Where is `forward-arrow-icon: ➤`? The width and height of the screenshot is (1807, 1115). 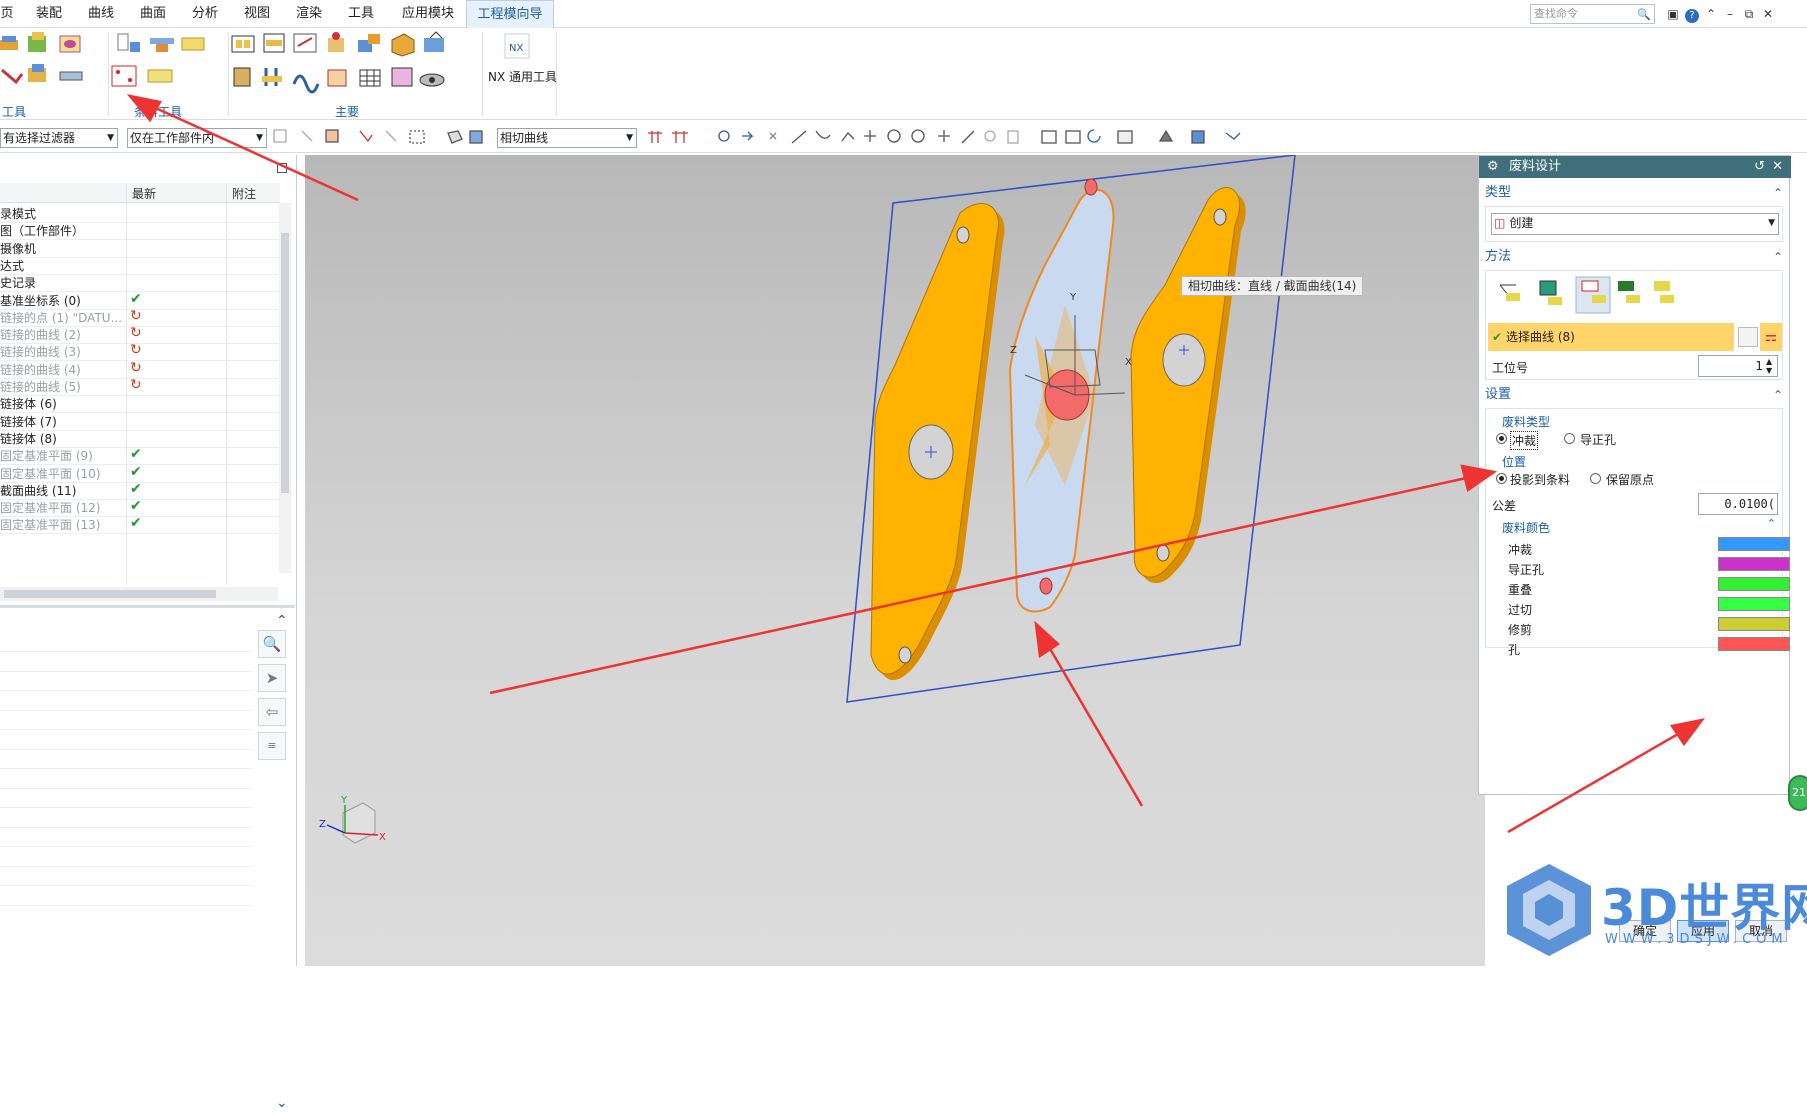 forward-arrow-icon: ➤ is located at coordinates (272, 678).